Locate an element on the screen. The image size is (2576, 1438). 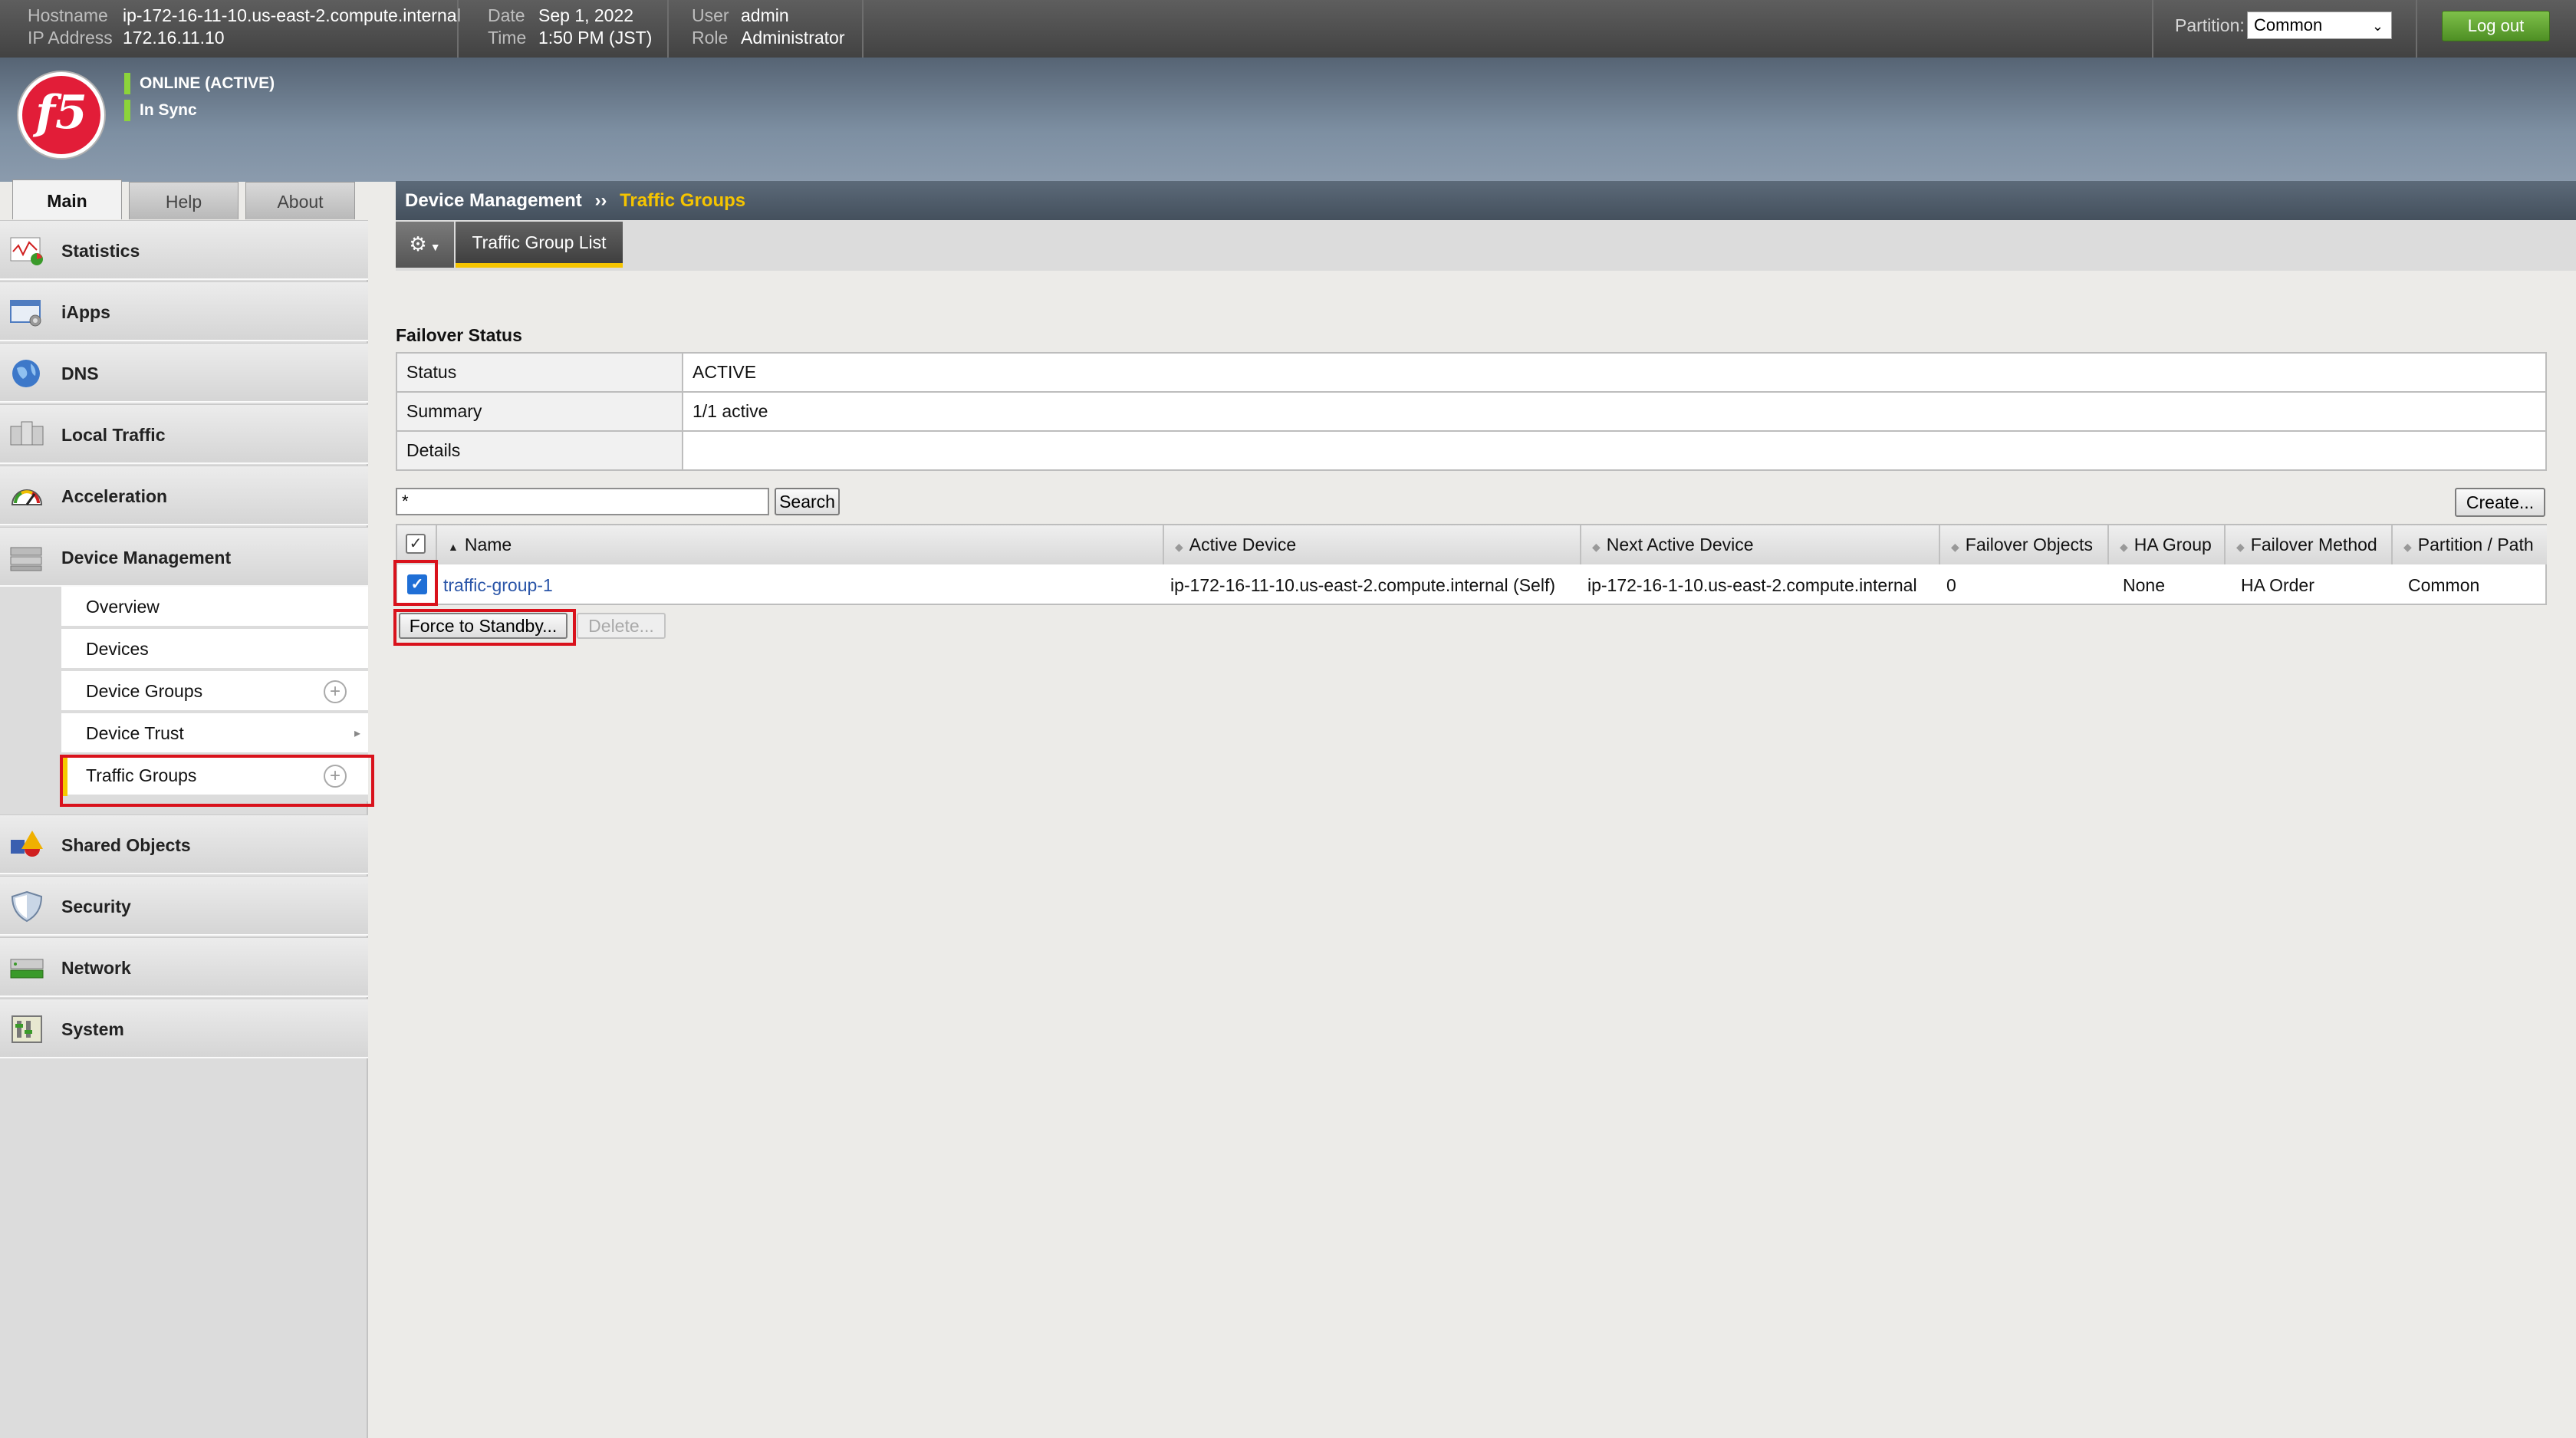
add-icon: + is located at coordinates (335, 691).